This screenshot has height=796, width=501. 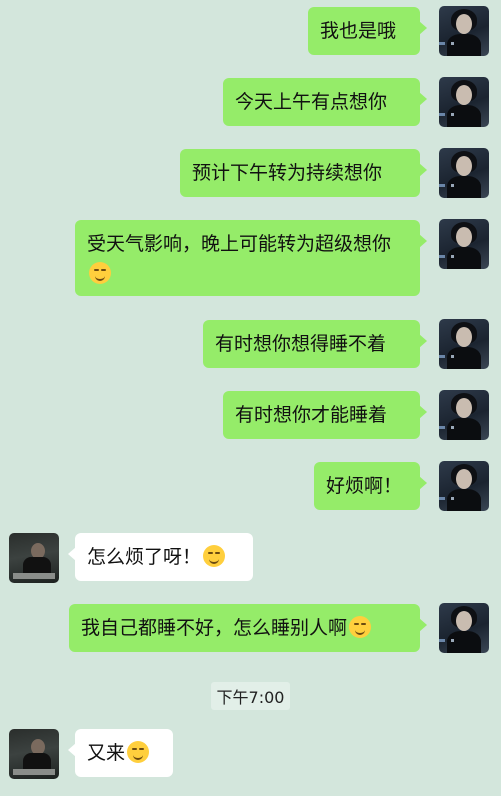 I want to click on message-bubble: 又来, so click(x=120, y=753).